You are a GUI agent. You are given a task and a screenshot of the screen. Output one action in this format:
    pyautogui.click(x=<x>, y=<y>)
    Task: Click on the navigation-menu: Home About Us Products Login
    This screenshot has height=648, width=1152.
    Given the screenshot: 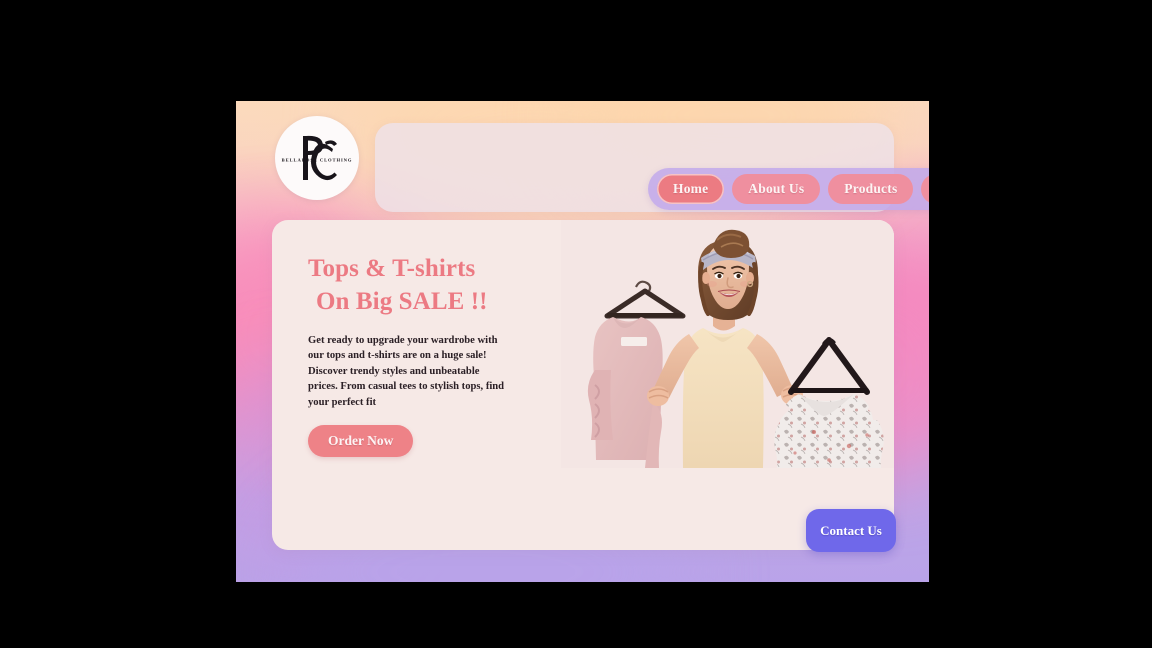 What is the action you would take?
    pyautogui.click(x=788, y=189)
    